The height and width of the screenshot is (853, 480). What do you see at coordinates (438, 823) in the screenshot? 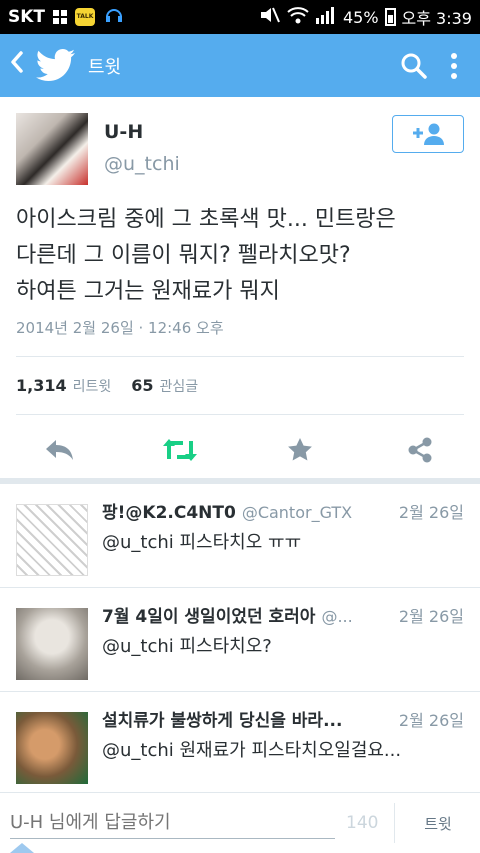
I see `send-tweet-button: 트윗` at bounding box center [438, 823].